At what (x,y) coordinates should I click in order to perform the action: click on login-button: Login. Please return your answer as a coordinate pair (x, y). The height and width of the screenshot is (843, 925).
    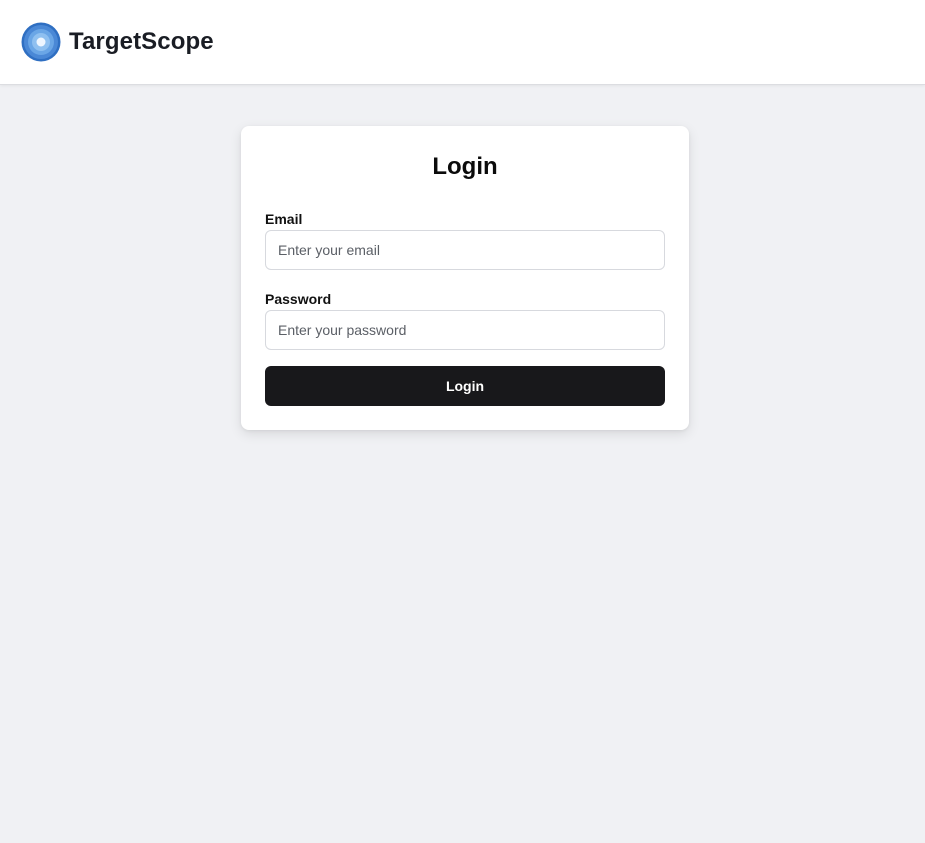
    Looking at the image, I should click on (465, 386).